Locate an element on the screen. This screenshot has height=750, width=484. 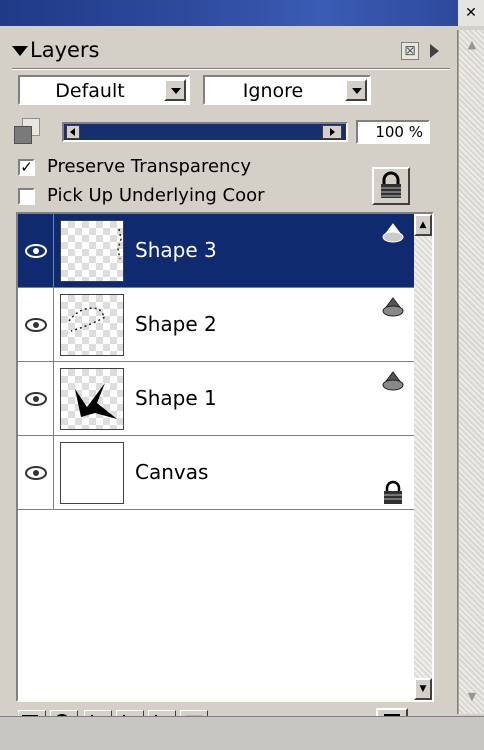
checkbox-box: ✓ is located at coordinates (26, 167).